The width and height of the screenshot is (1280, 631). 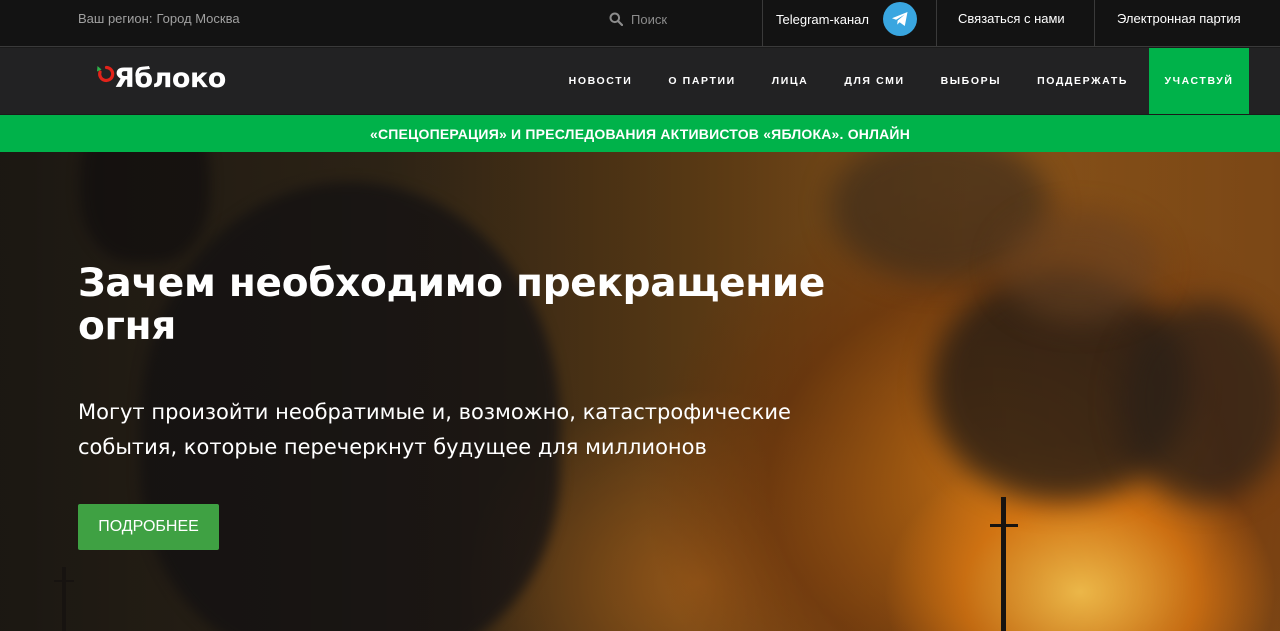 I want to click on region-selector: Ваш регион: Город Москва, so click(x=159, y=18).